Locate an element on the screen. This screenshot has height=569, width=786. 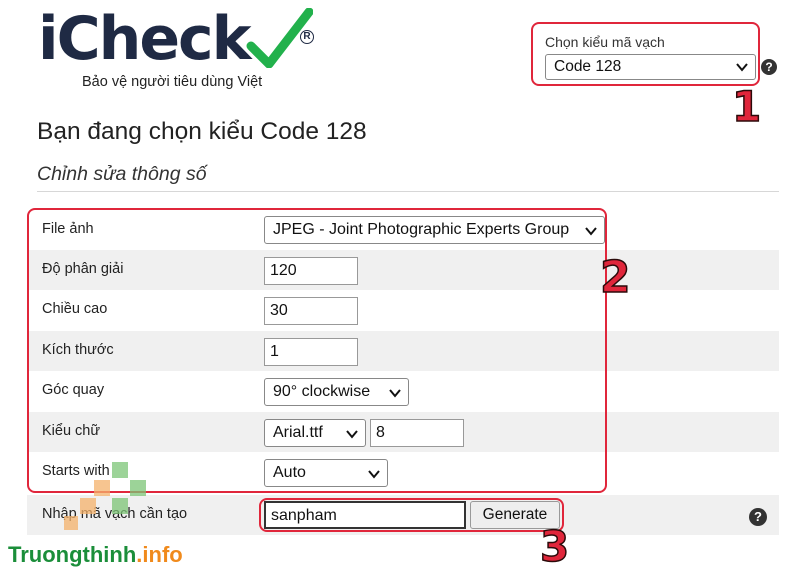
barcode-type-label: Chọn kiểu mã vạch is located at coordinates (605, 42).